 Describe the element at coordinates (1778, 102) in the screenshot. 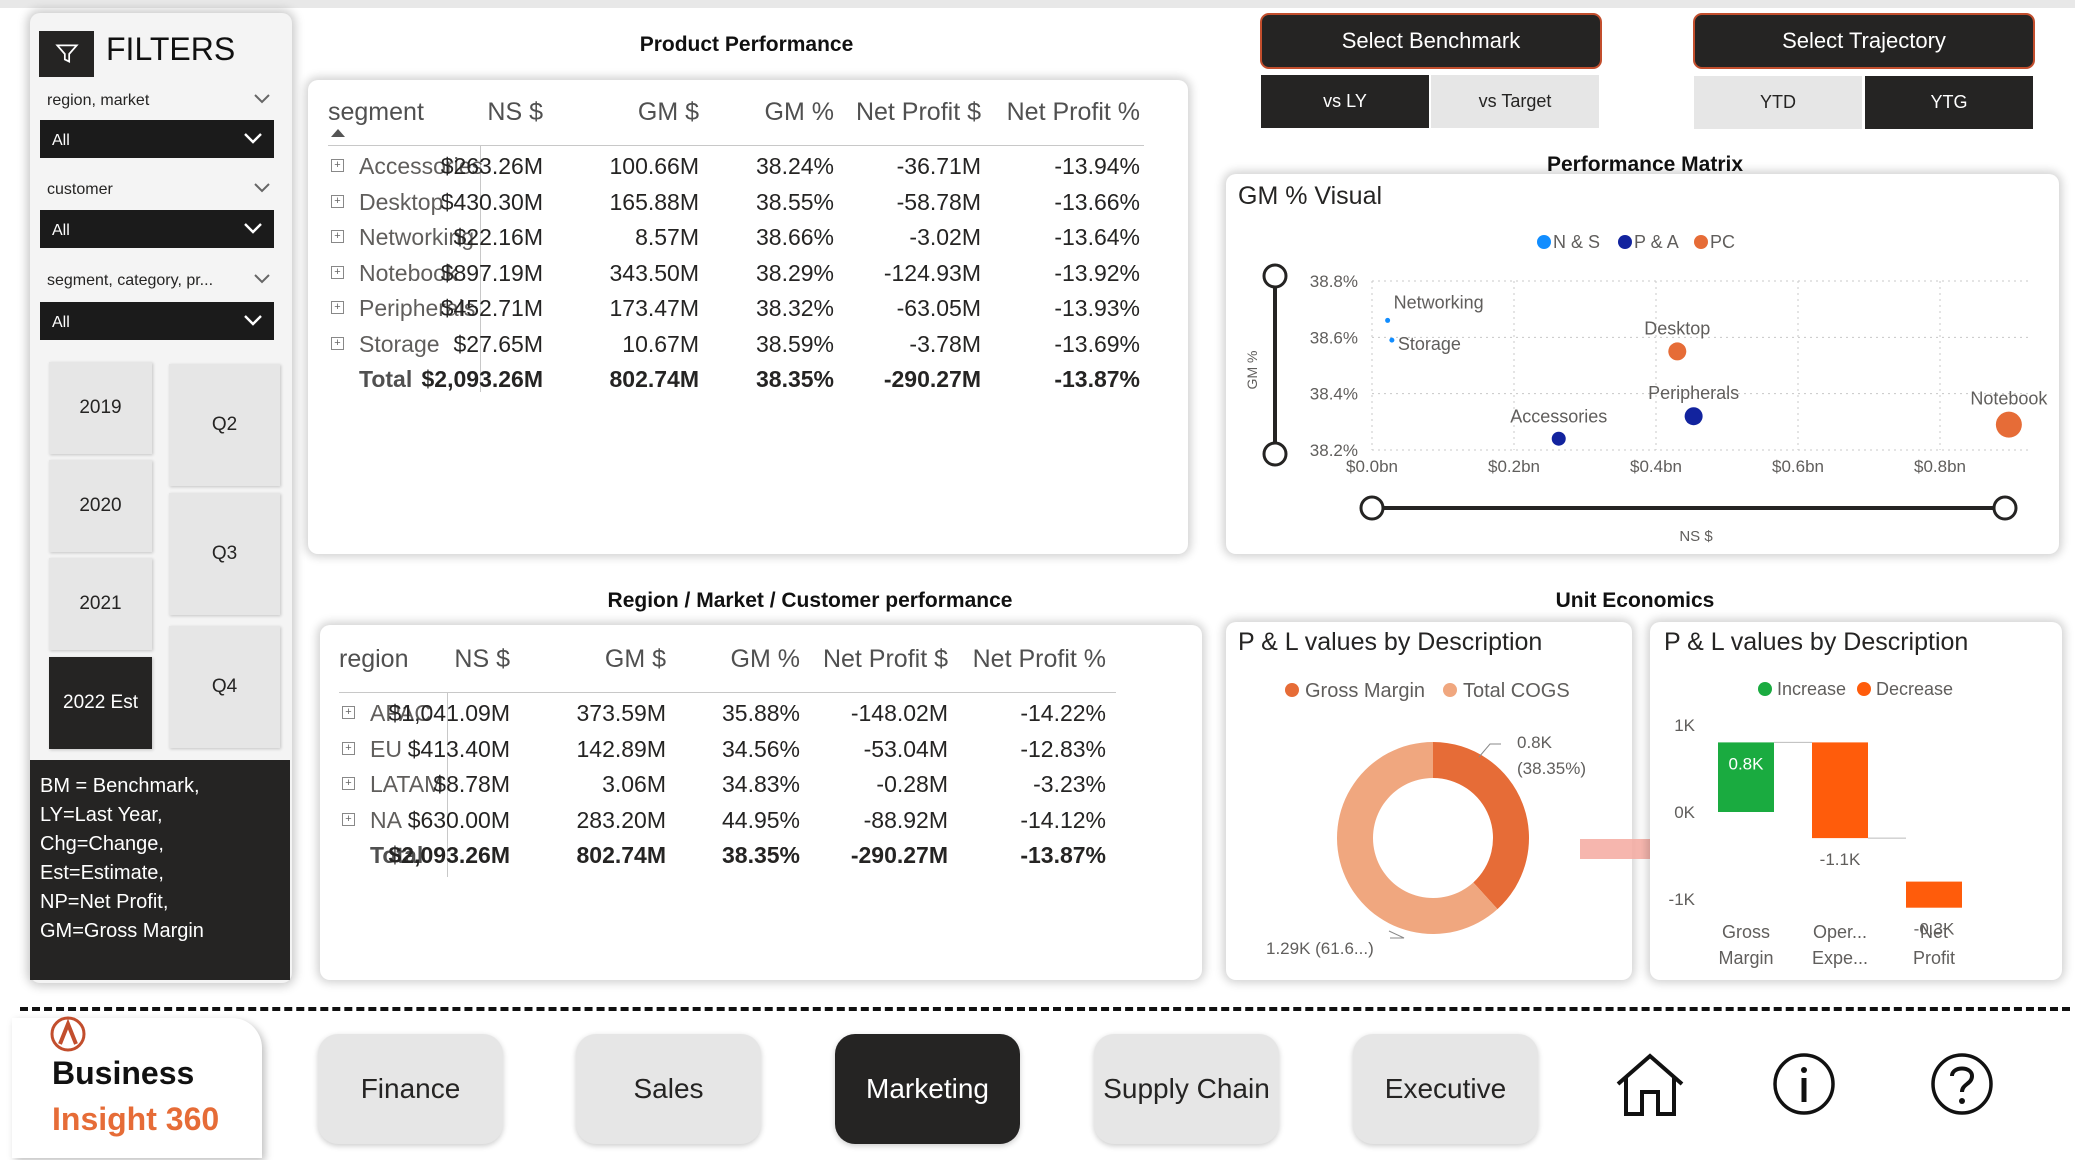

I see `ytd-toggle: YTD` at that location.